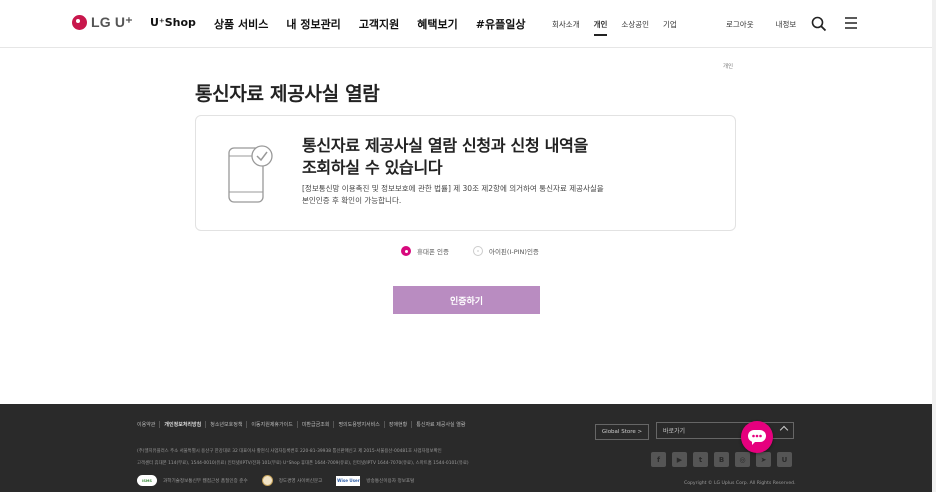 Image resolution: width=936 pixels, height=492 pixels. What do you see at coordinates (786, 24) in the screenshot?
I see `my-info-link: 내정보` at bounding box center [786, 24].